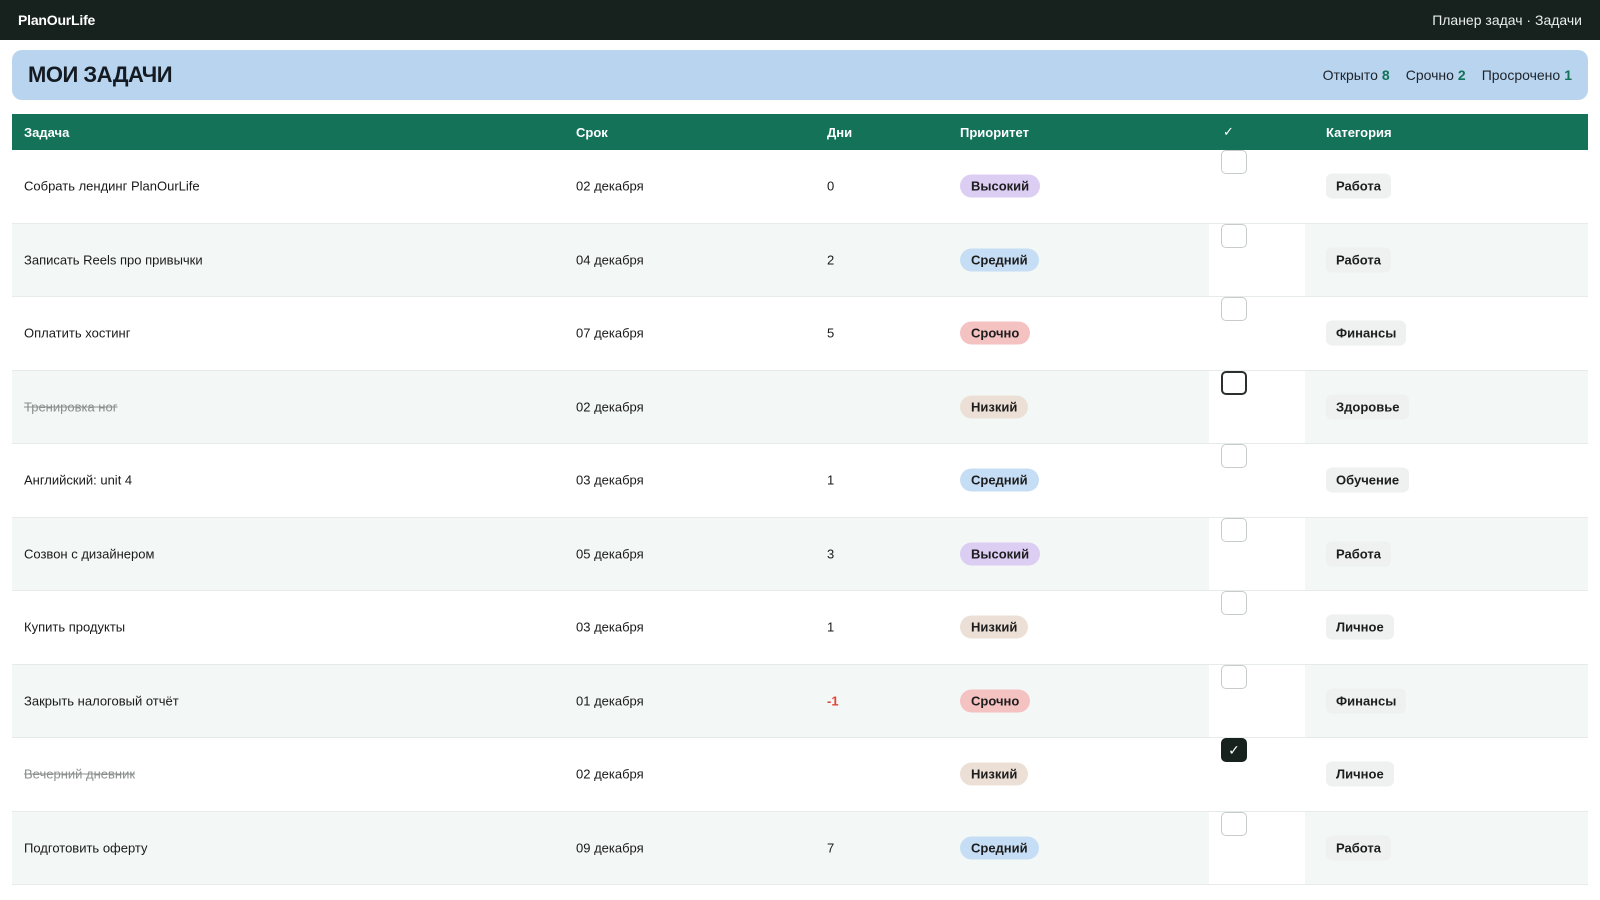  I want to click on task-days-left: 1, so click(831, 627).